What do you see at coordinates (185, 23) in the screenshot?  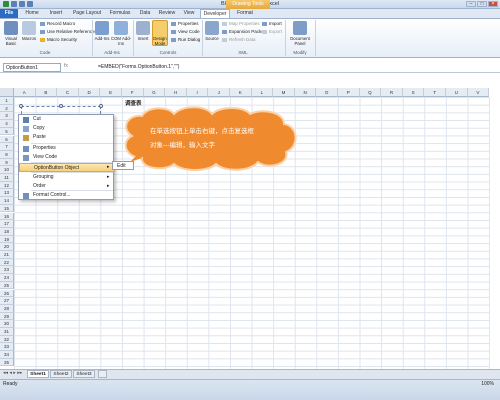 I see `properties-button: Properties` at bounding box center [185, 23].